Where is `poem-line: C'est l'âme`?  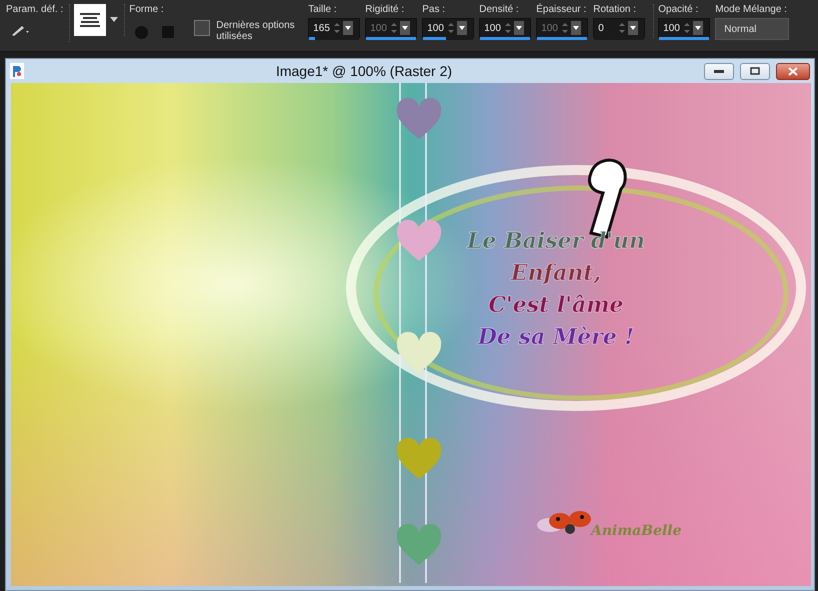
poem-line: C'est l'âme is located at coordinates (556, 305).